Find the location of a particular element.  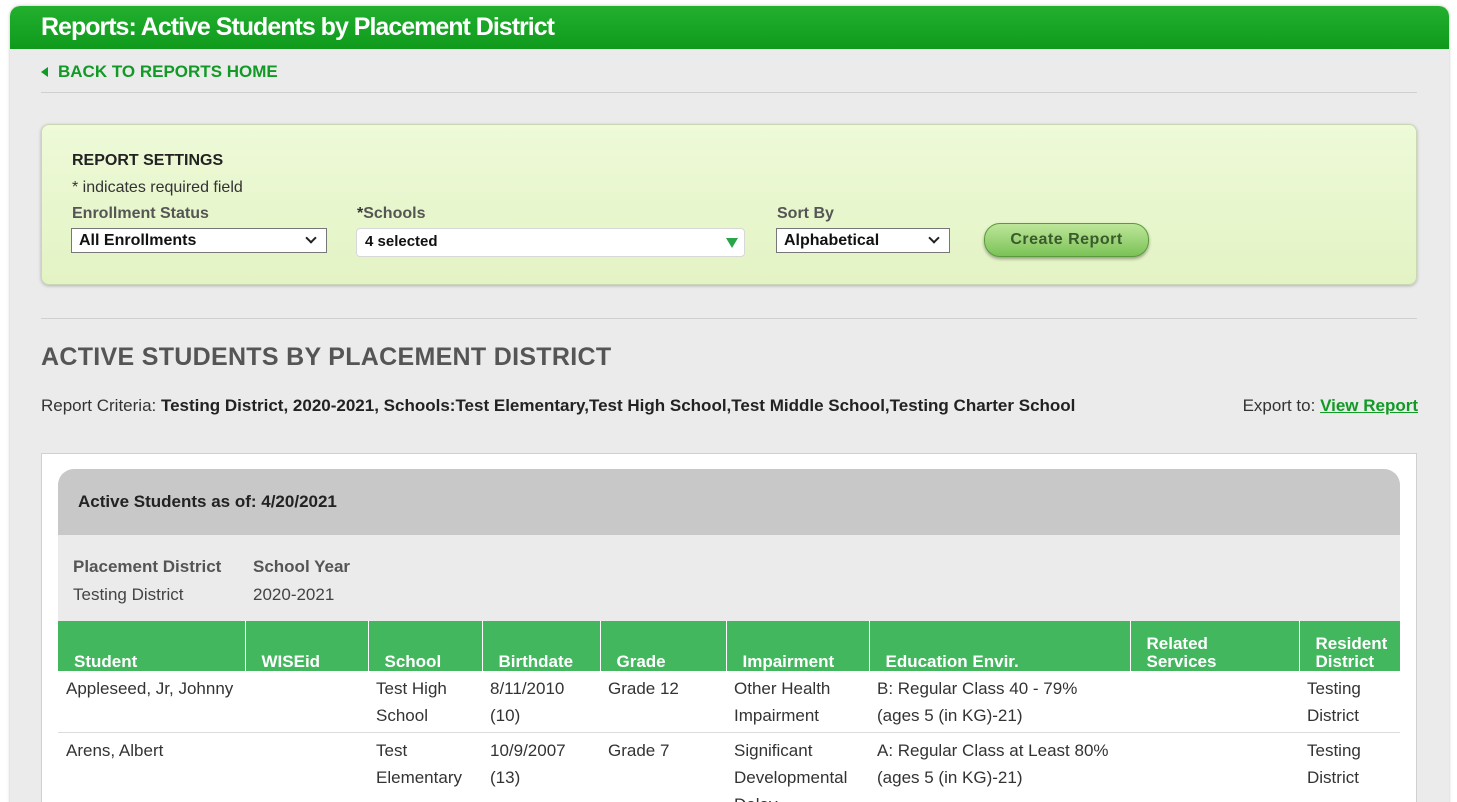

criteria-label: Report Criteria: is located at coordinates (101, 405).